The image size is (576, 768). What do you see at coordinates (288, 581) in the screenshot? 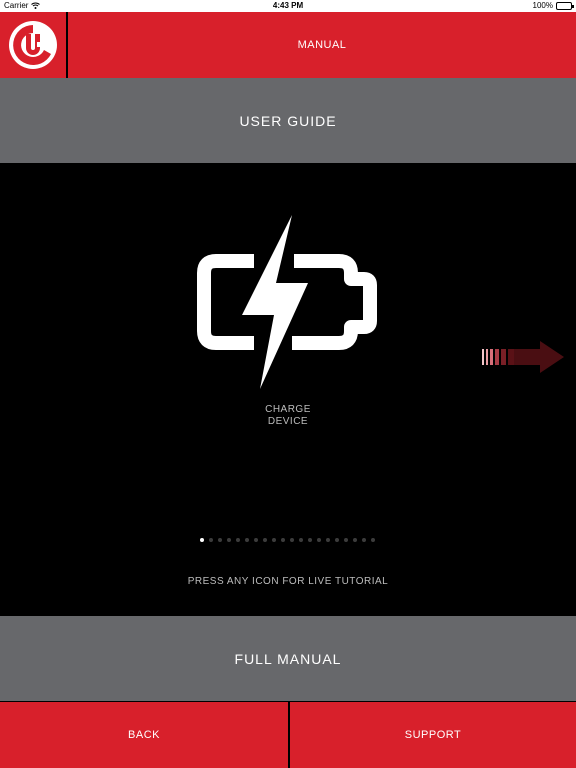
I see `tutorial-hint: PRESS ANY ICON FOR LIVE TUTORIAL` at bounding box center [288, 581].